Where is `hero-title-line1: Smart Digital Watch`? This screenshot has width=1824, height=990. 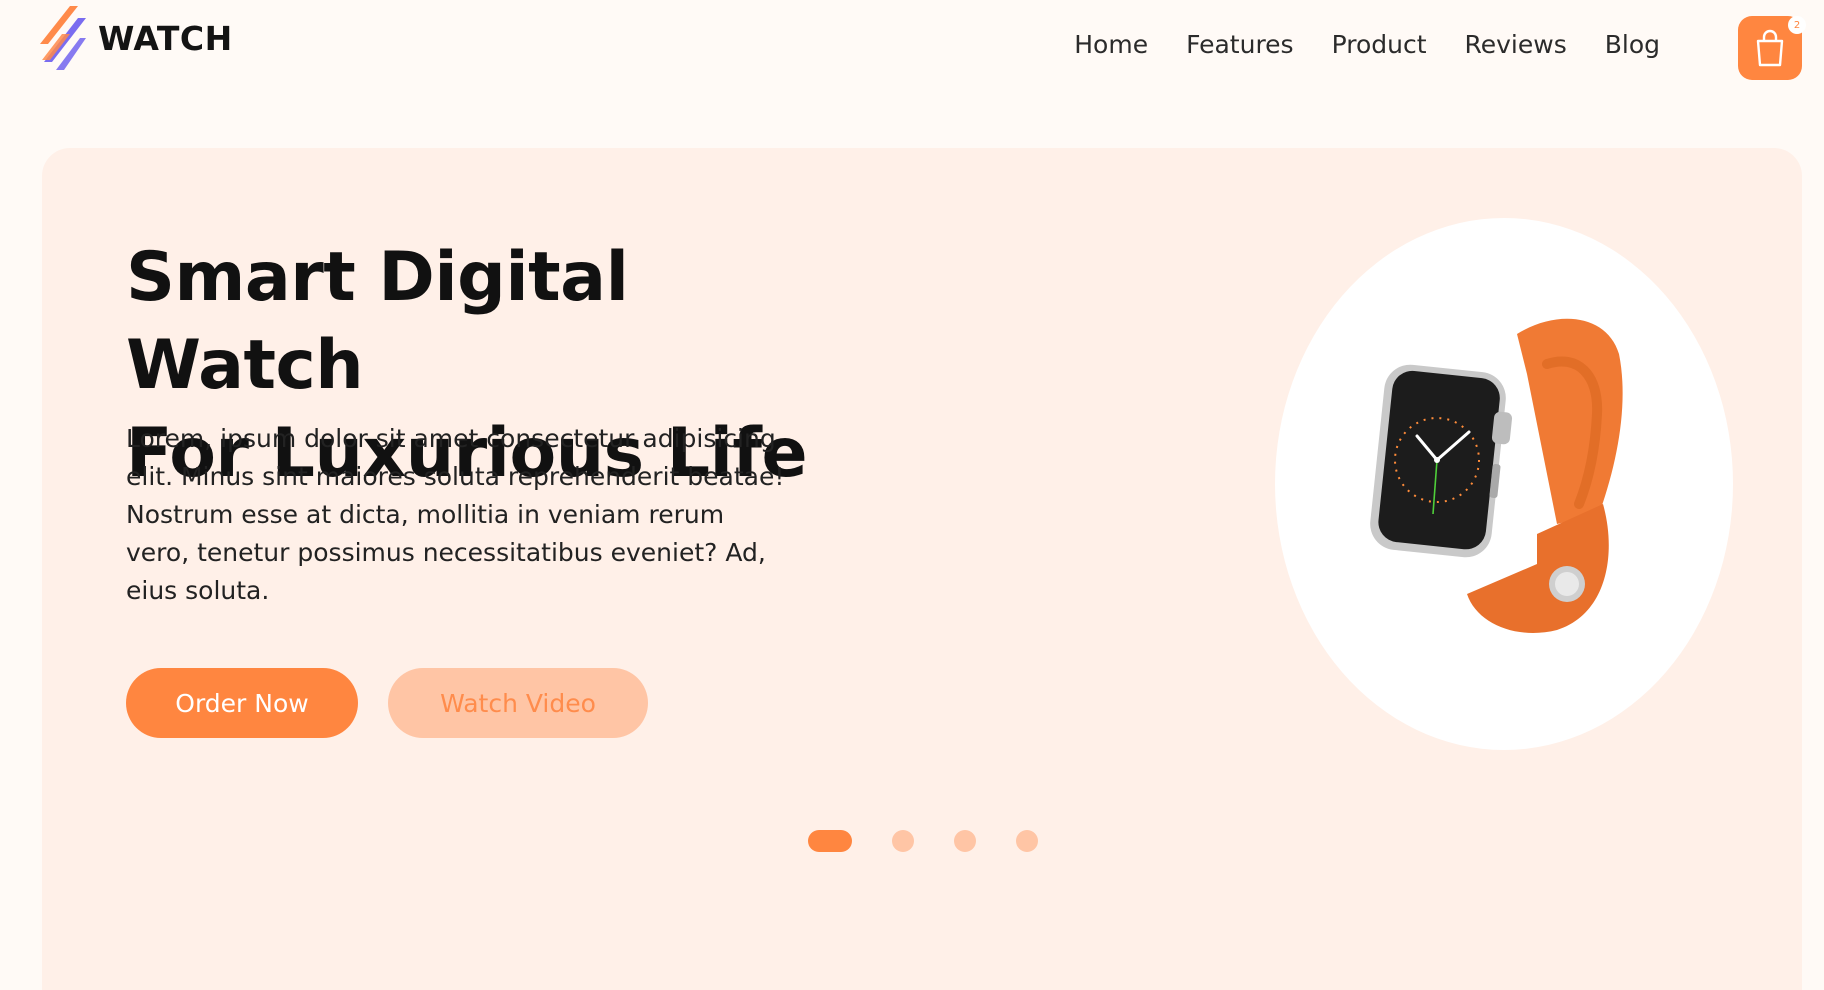 hero-title-line1: Smart Digital Watch is located at coordinates (377, 321).